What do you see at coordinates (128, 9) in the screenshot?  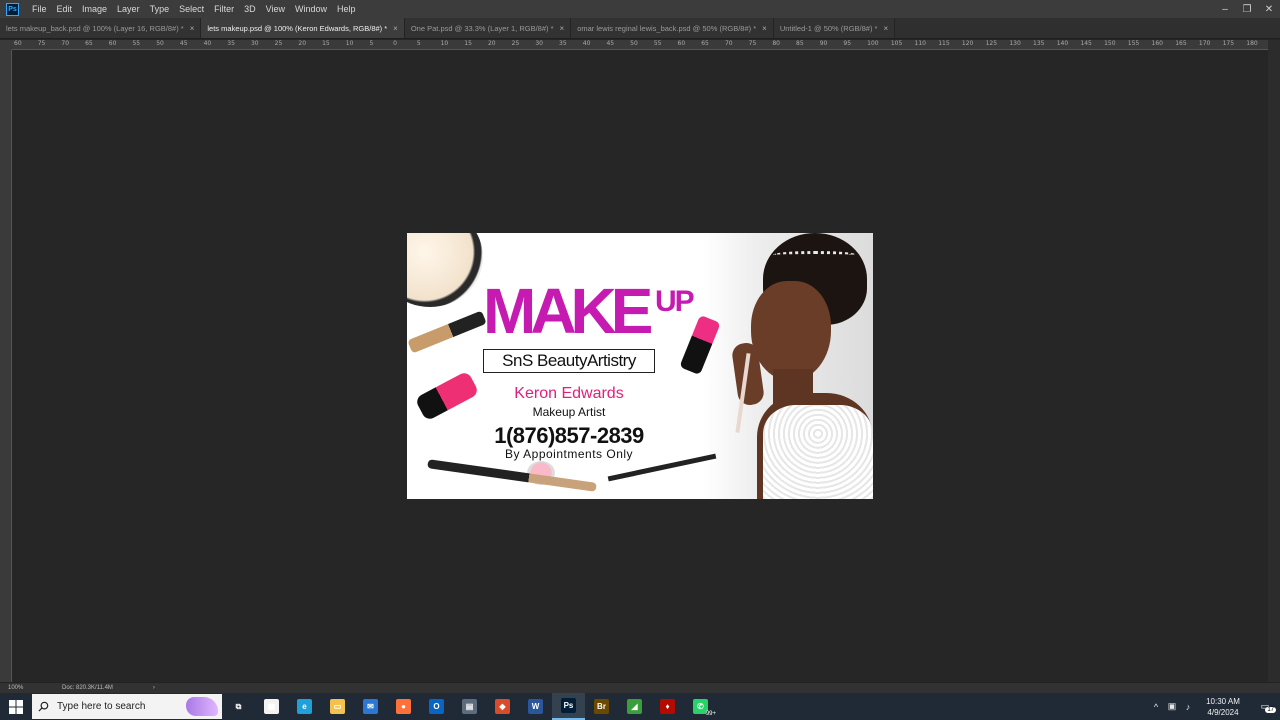 I see `menu-layer: Layer` at bounding box center [128, 9].